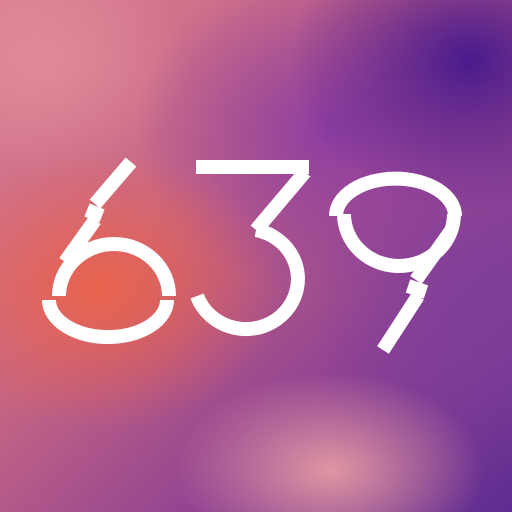 Image resolution: width=512 pixels, height=512 pixels. Describe the element at coordinates (250, 248) in the screenshot. I see `digit-three` at that location.